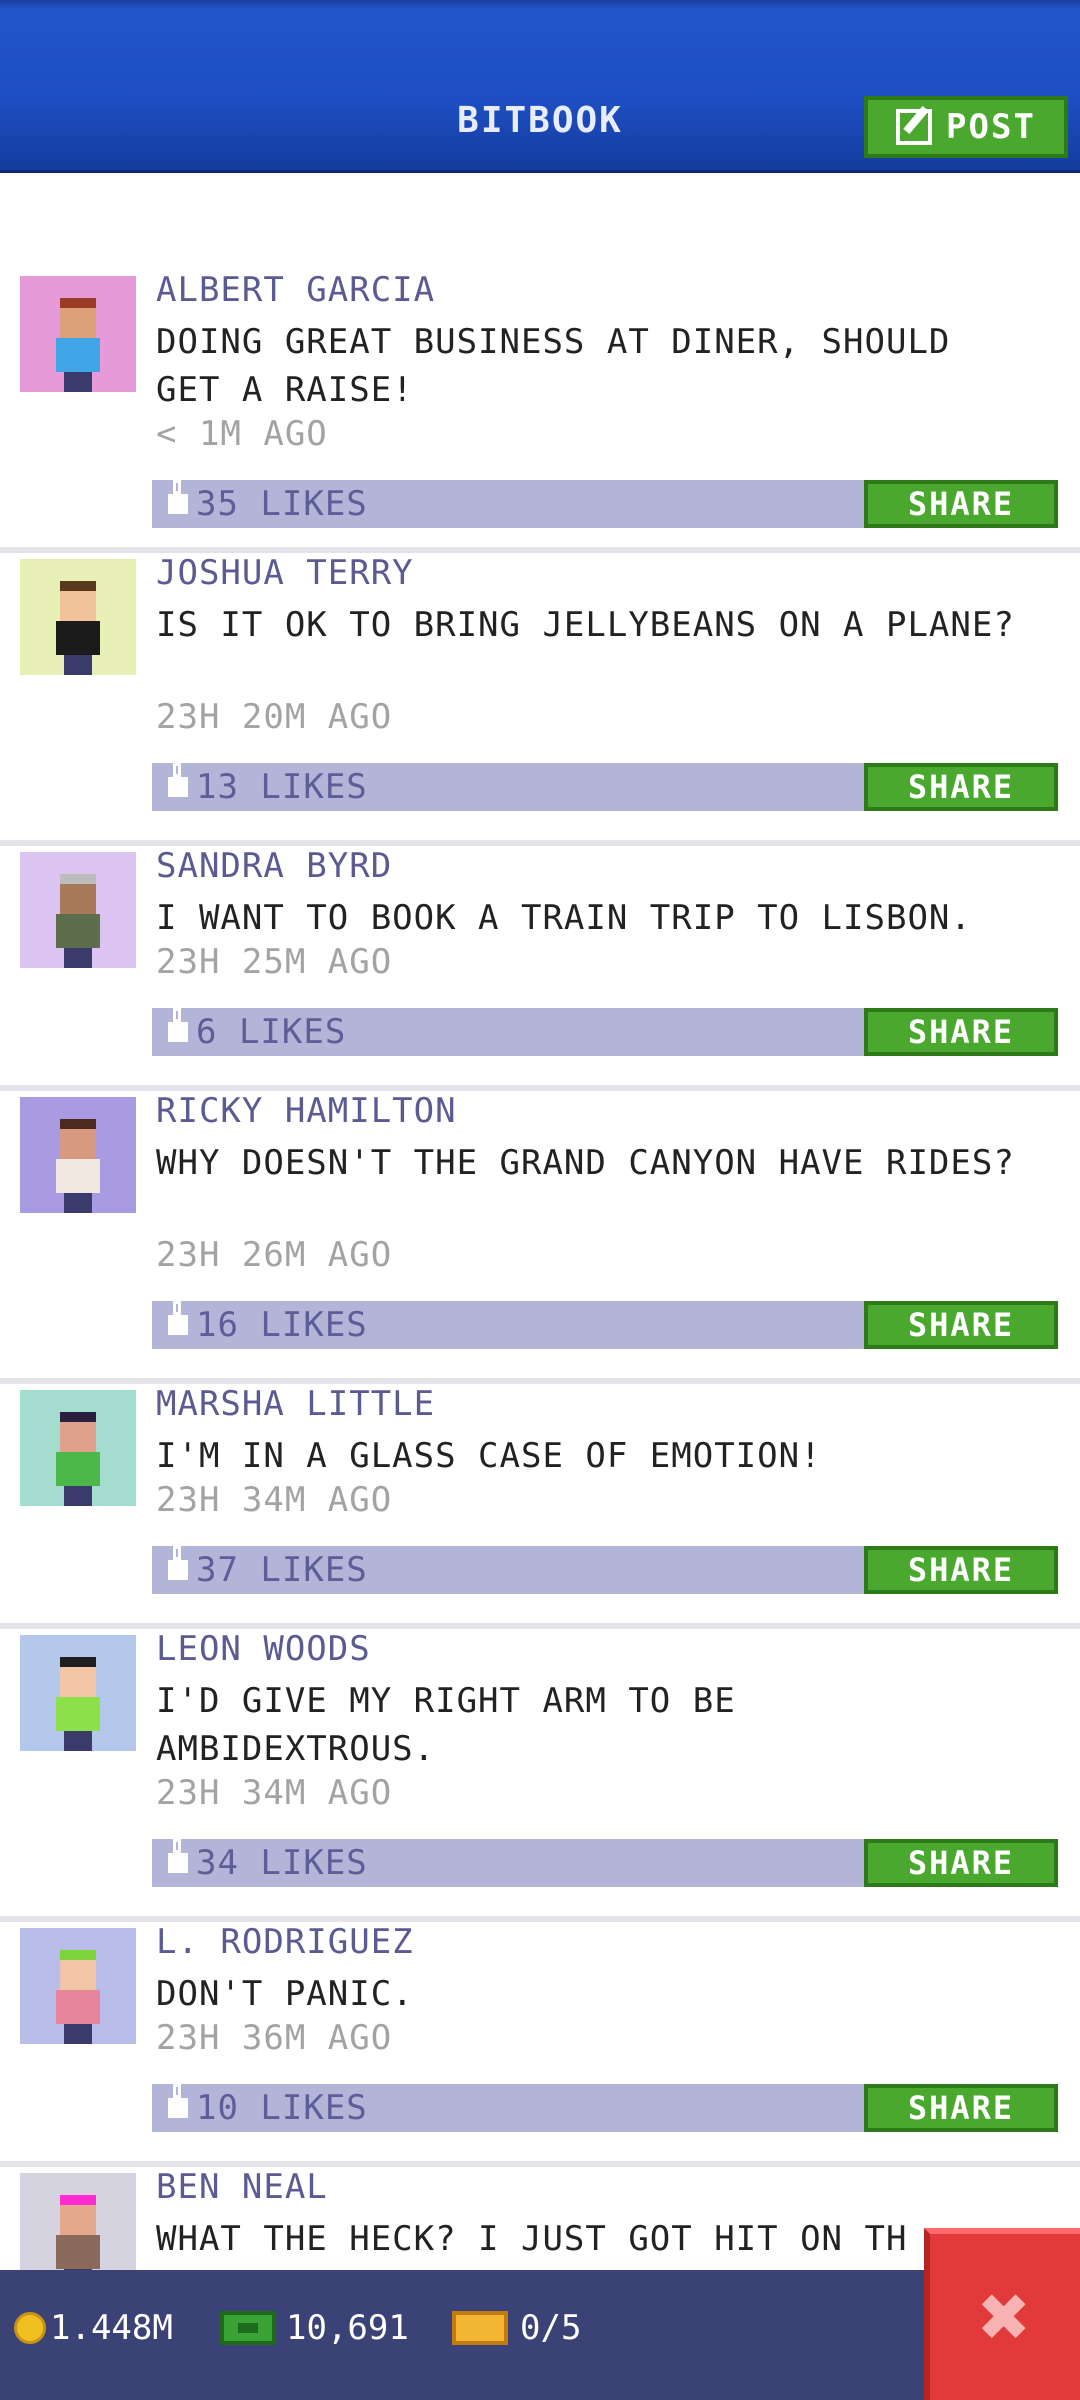 The image size is (1080, 2400). What do you see at coordinates (274, 1255) in the screenshot?
I see `post-time: 23H 26M AGO` at bounding box center [274, 1255].